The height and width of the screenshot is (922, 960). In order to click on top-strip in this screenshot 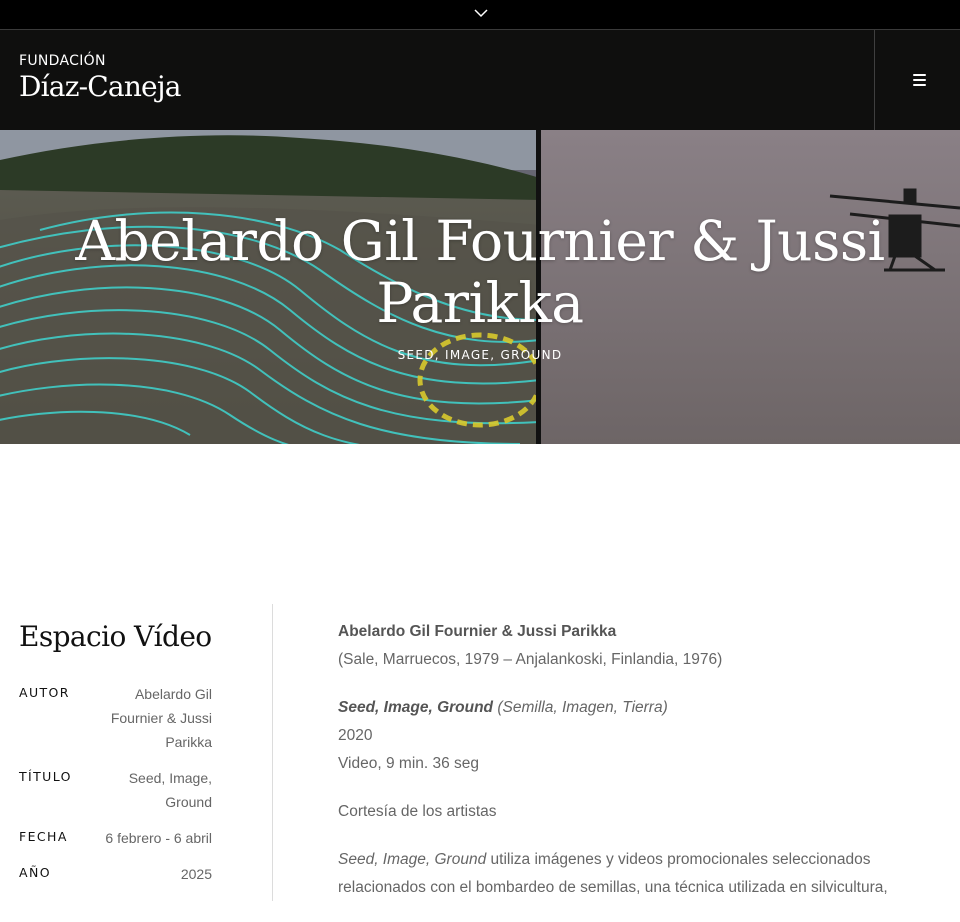, I will do `click(480, 15)`.